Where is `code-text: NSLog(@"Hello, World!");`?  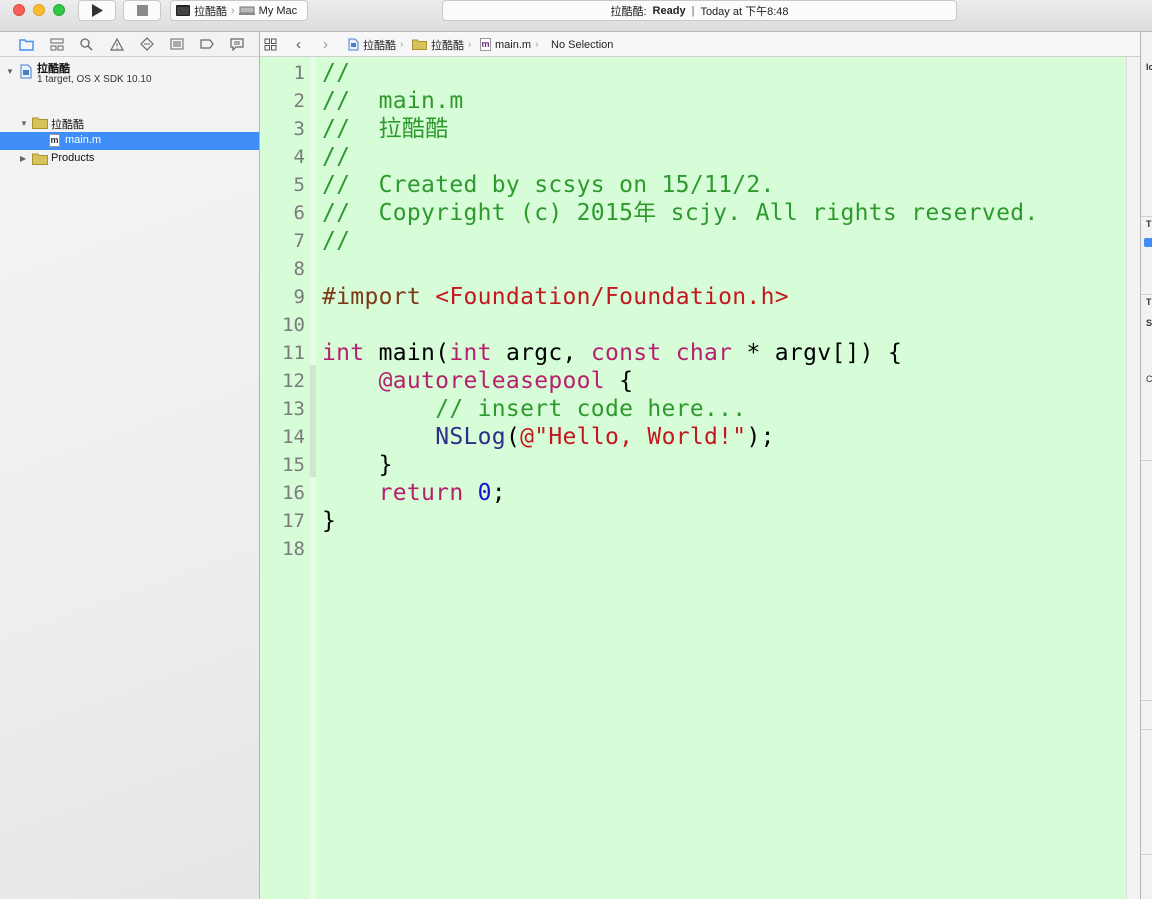
code-text: NSLog(@"Hello, World!"); is located at coordinates (605, 437).